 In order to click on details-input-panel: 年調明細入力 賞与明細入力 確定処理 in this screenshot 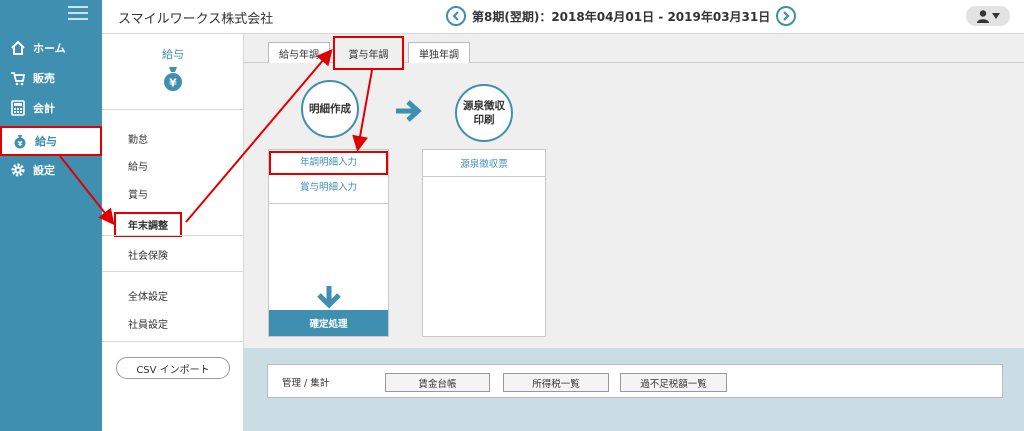, I will do `click(328, 243)`.